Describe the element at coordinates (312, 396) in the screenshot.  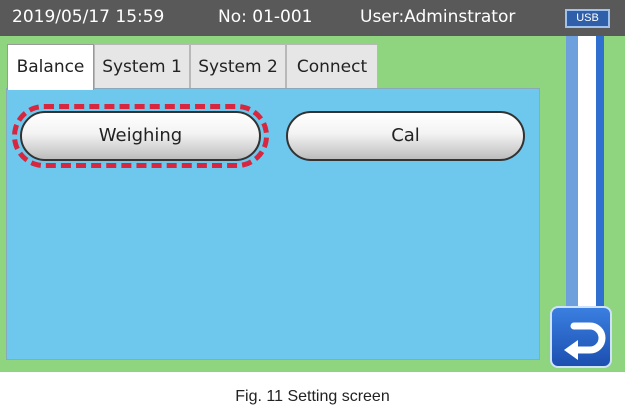
I see `figure-caption: Fig. 11 Setting screen` at that location.